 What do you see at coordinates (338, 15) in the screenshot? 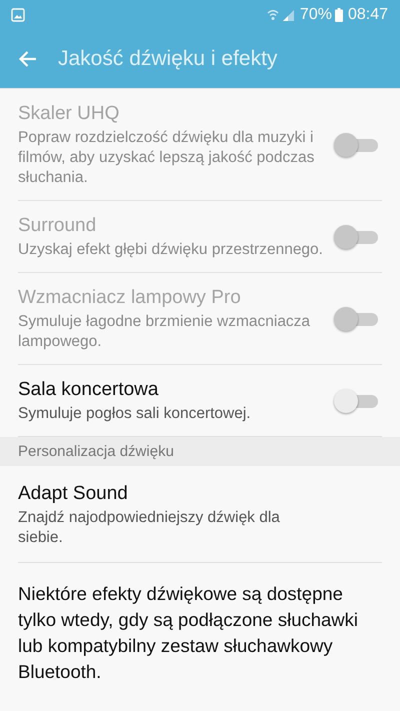
I see `battery-icon` at bounding box center [338, 15].